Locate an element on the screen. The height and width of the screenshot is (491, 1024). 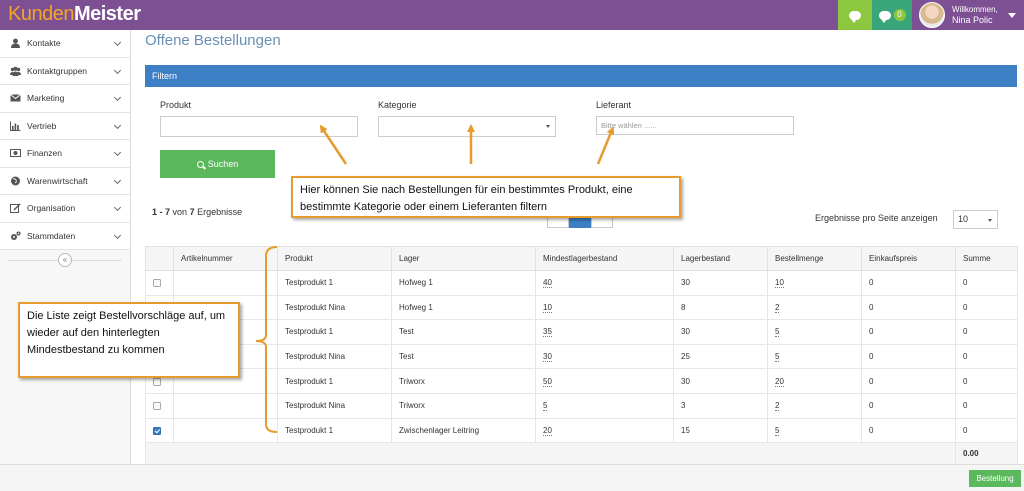
cell-stock: 25 is located at coordinates (720, 356).